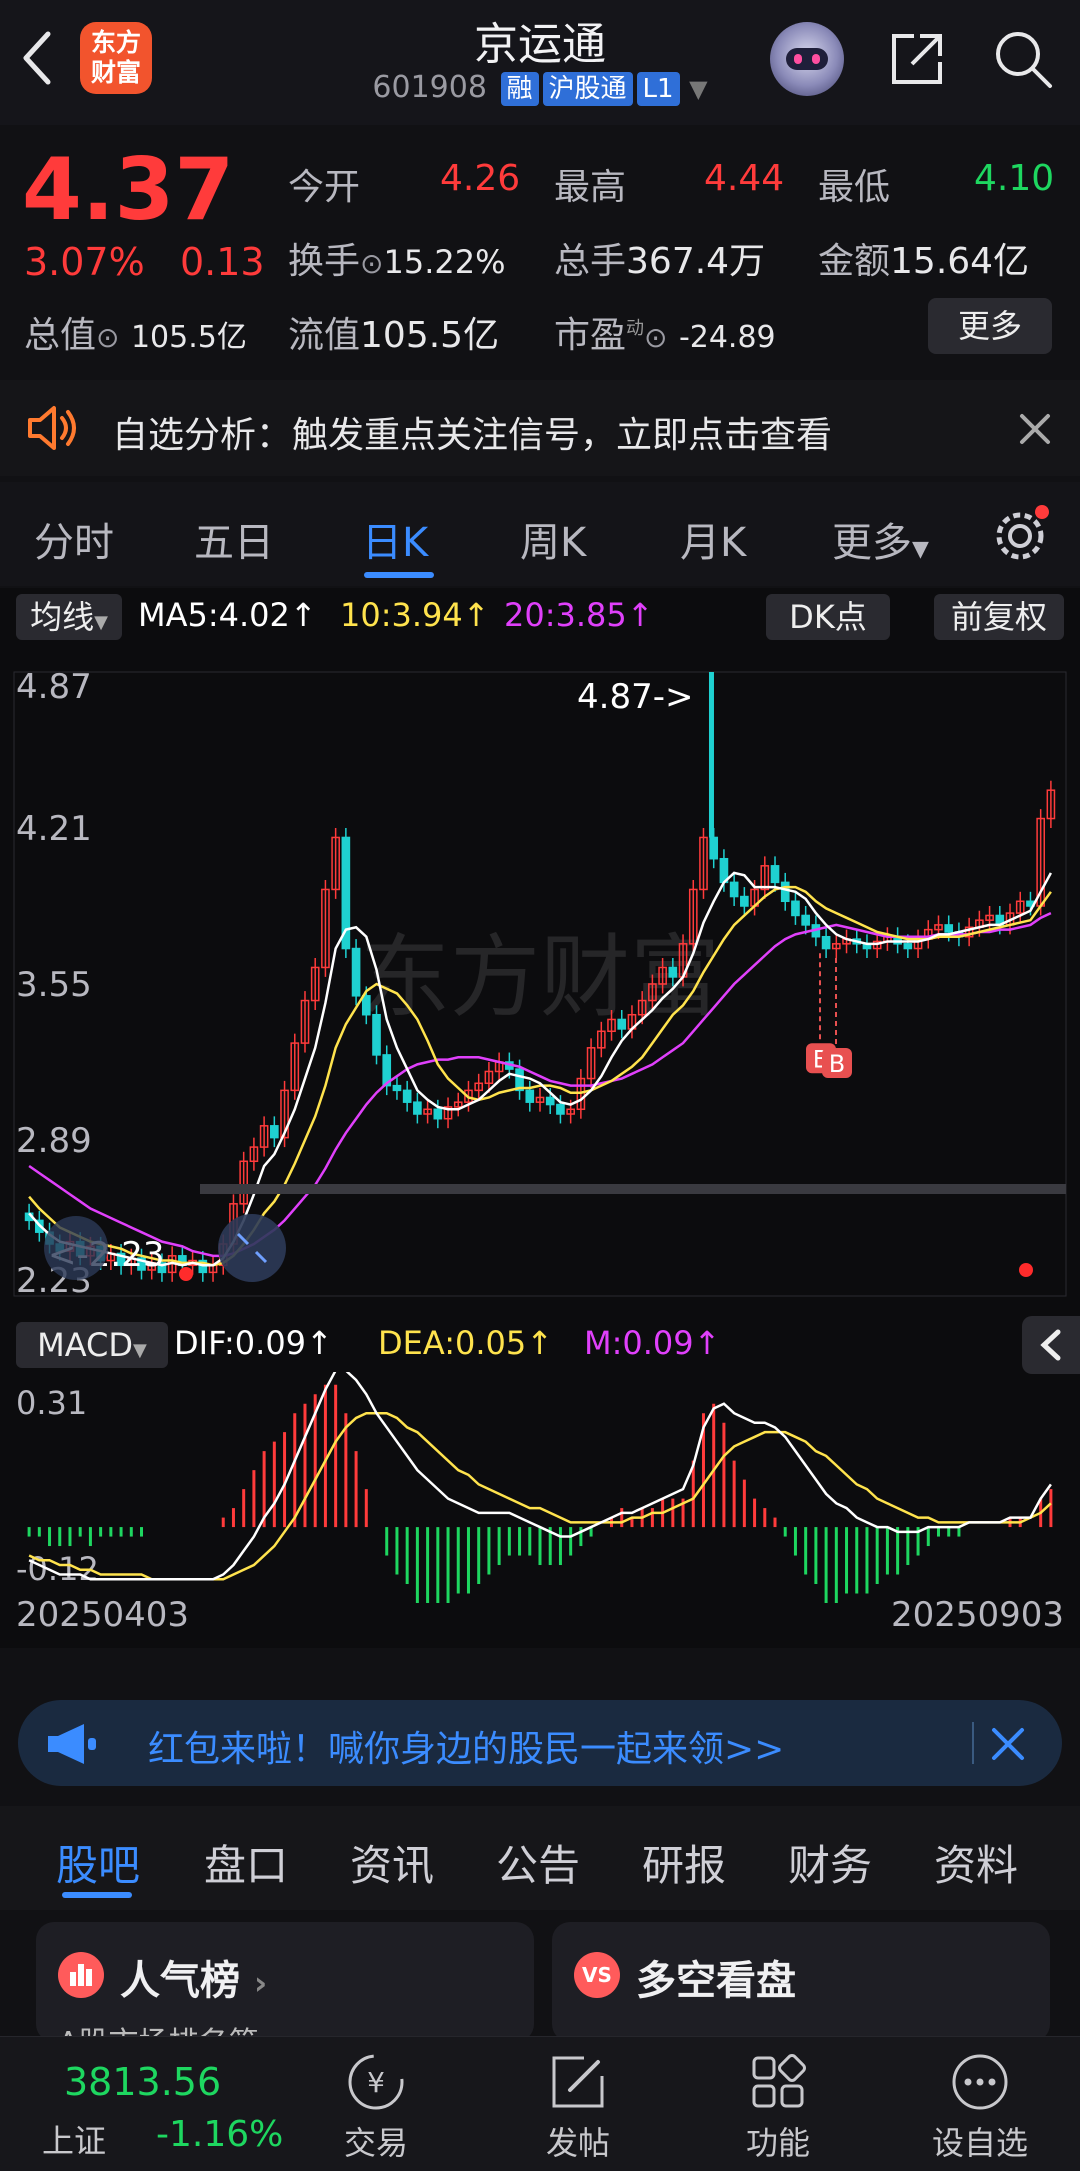 Image resolution: width=1080 pixels, height=2171 pixels. What do you see at coordinates (1020, 534) in the screenshot?
I see `gear-icon` at bounding box center [1020, 534].